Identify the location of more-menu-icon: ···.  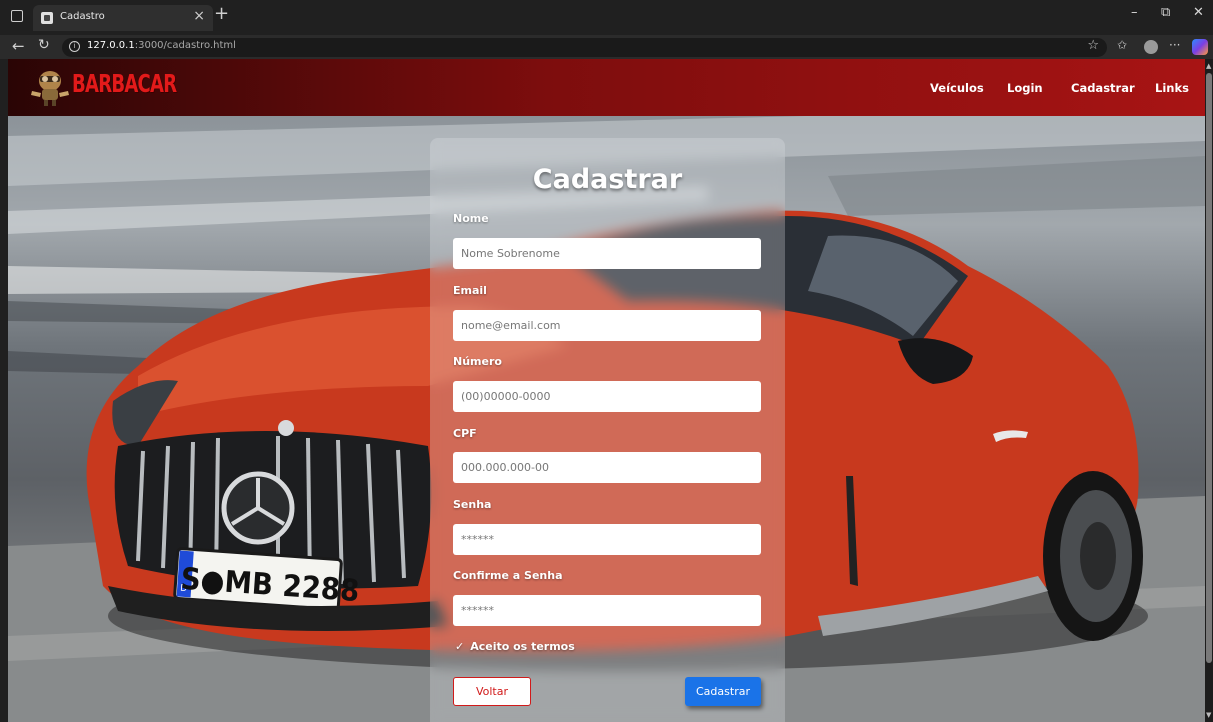
(1174, 45).